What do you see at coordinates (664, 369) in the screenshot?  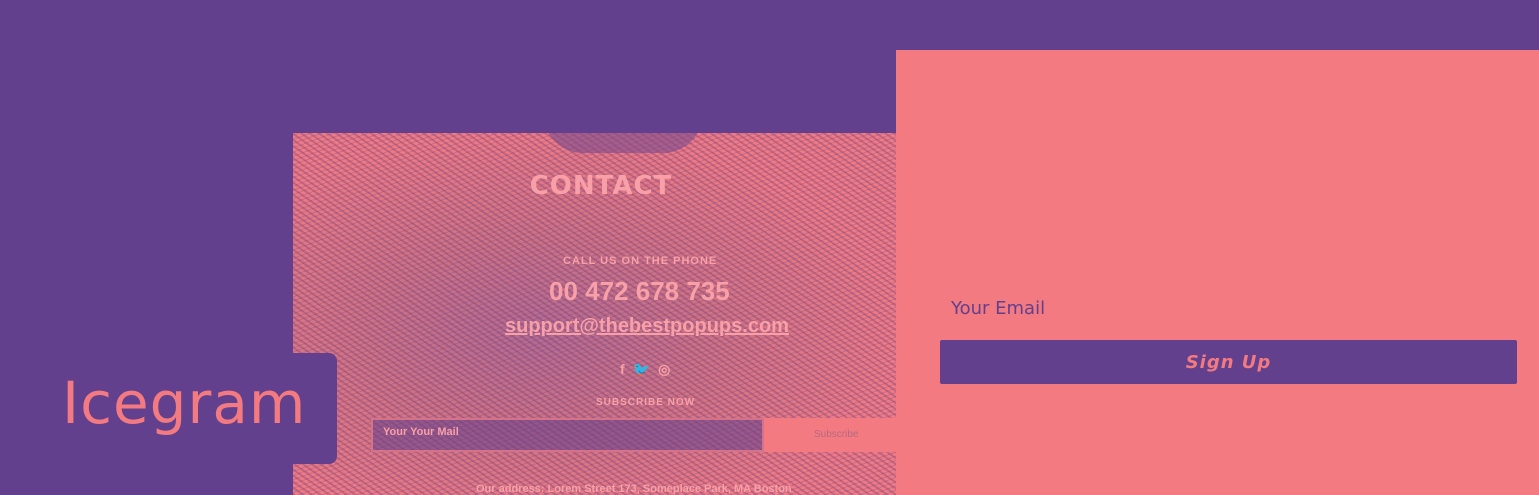 I see `instagram-icon: ◎` at bounding box center [664, 369].